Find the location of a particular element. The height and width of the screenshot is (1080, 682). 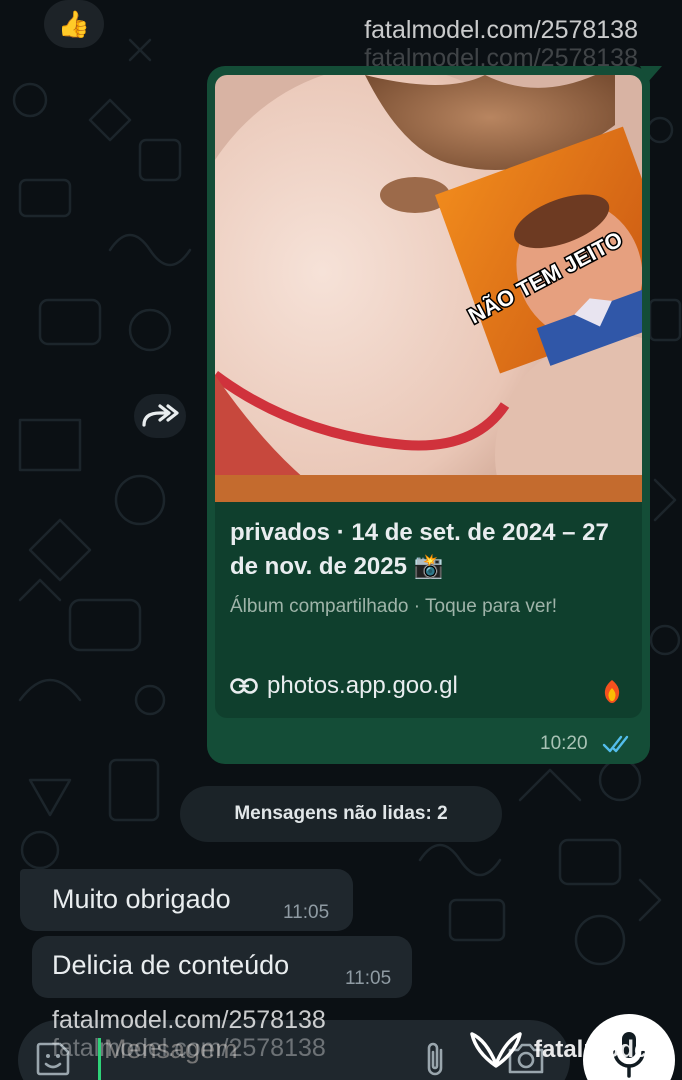

outgoing-message-time: 10:20 is located at coordinates (564, 743).